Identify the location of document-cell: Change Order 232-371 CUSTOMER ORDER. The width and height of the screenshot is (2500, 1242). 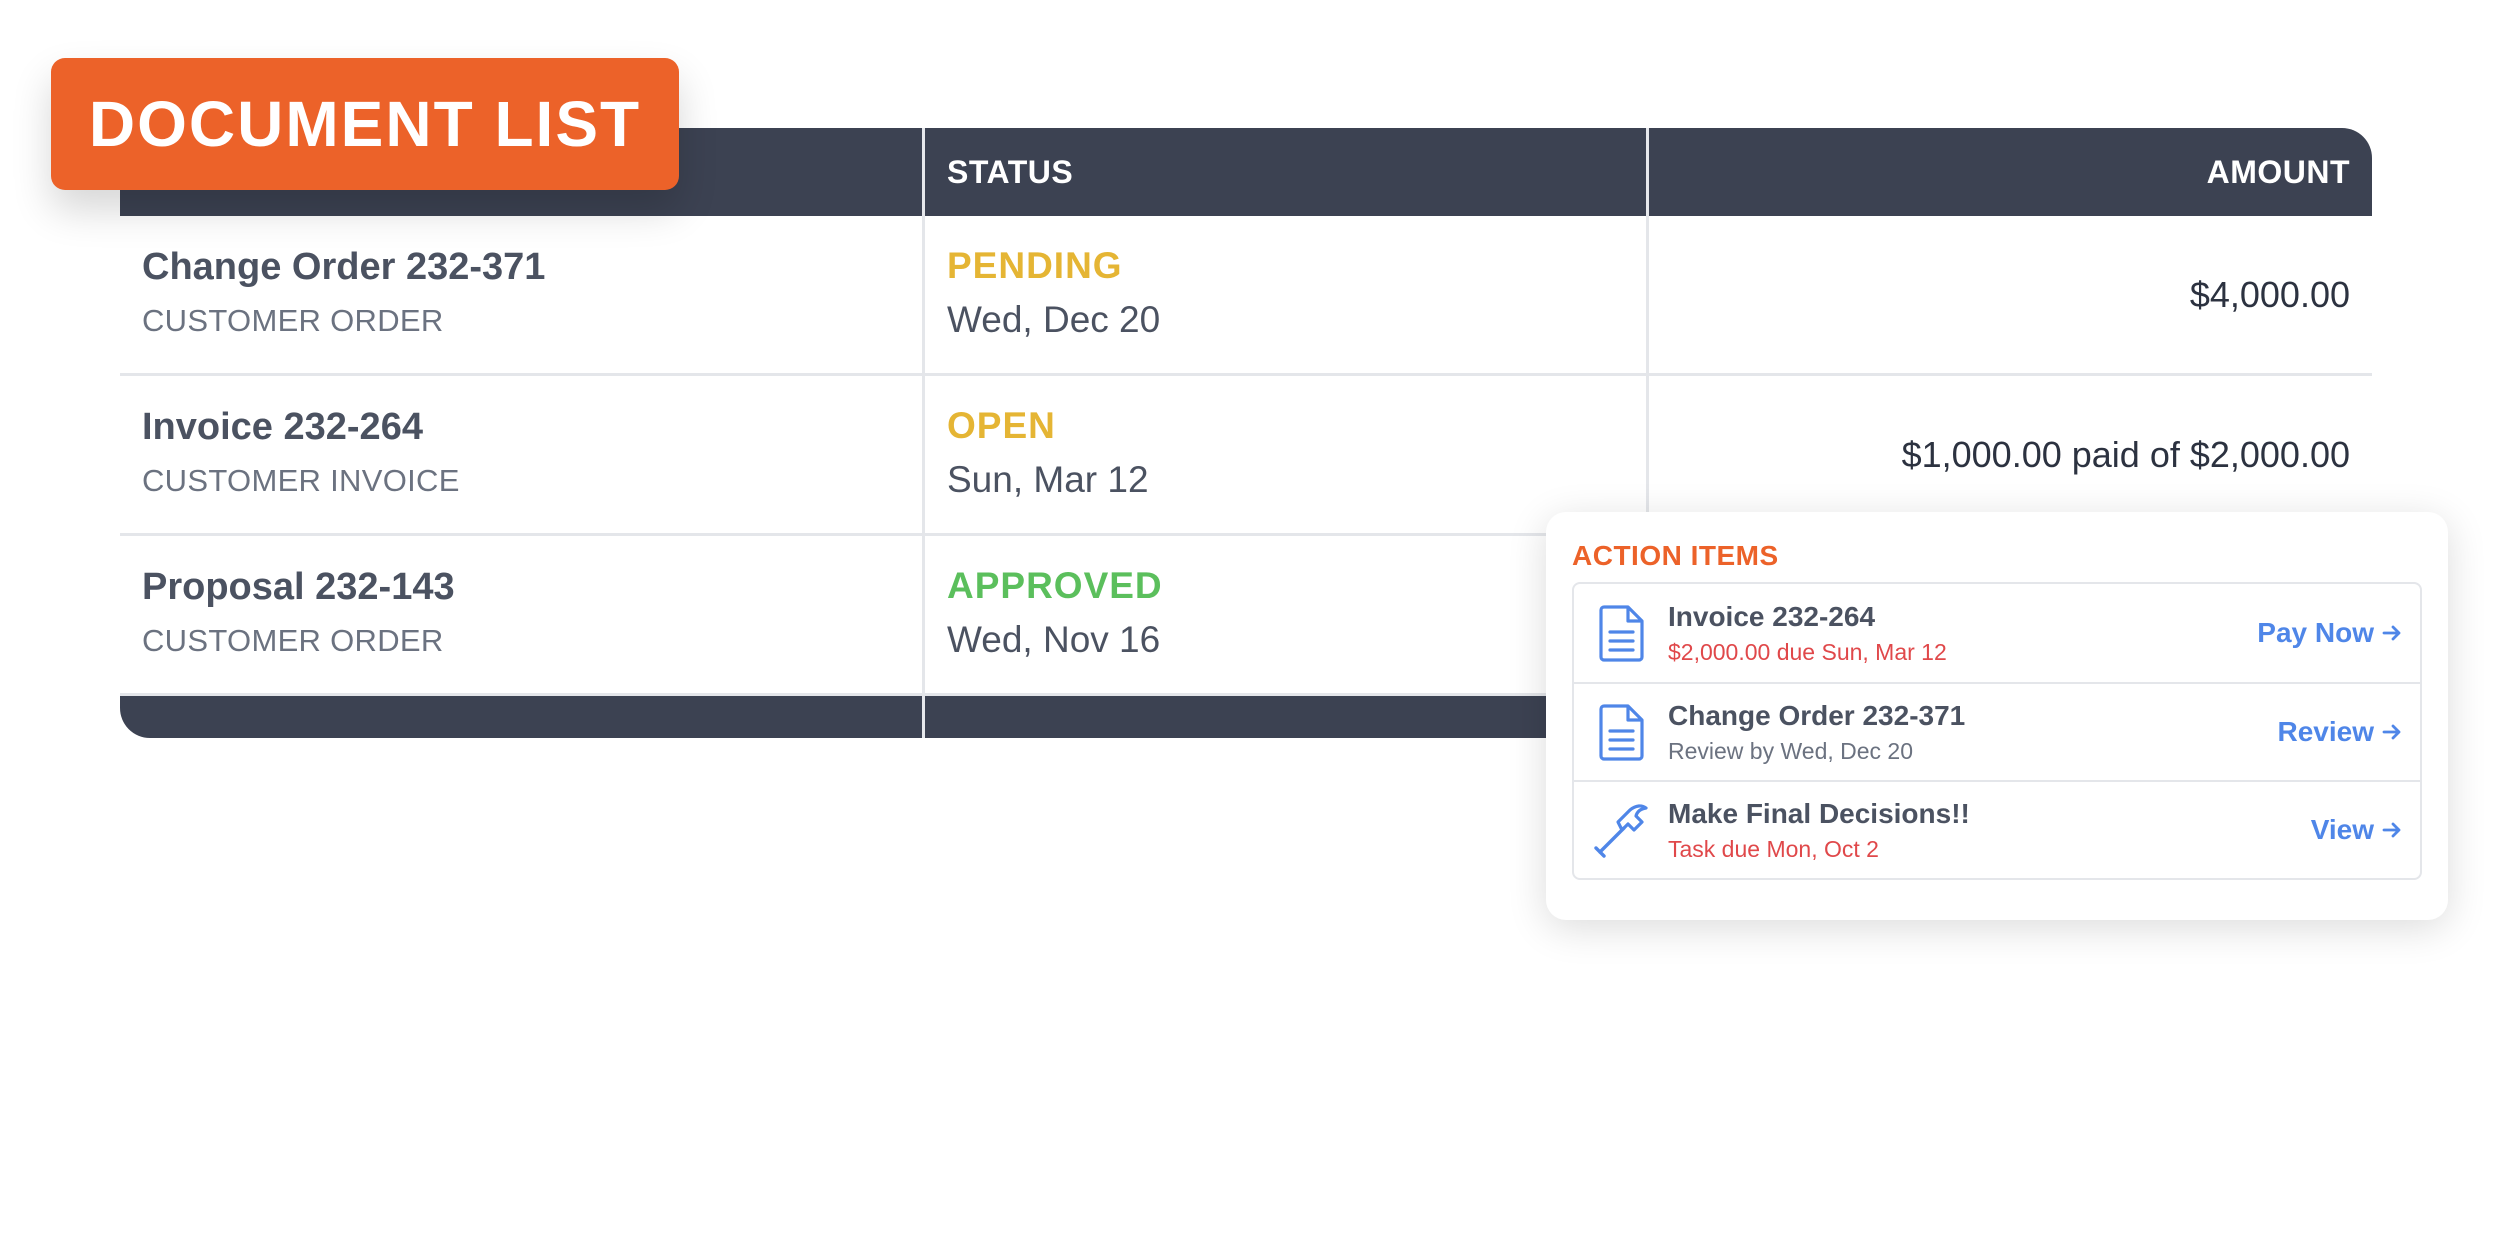
(521, 294).